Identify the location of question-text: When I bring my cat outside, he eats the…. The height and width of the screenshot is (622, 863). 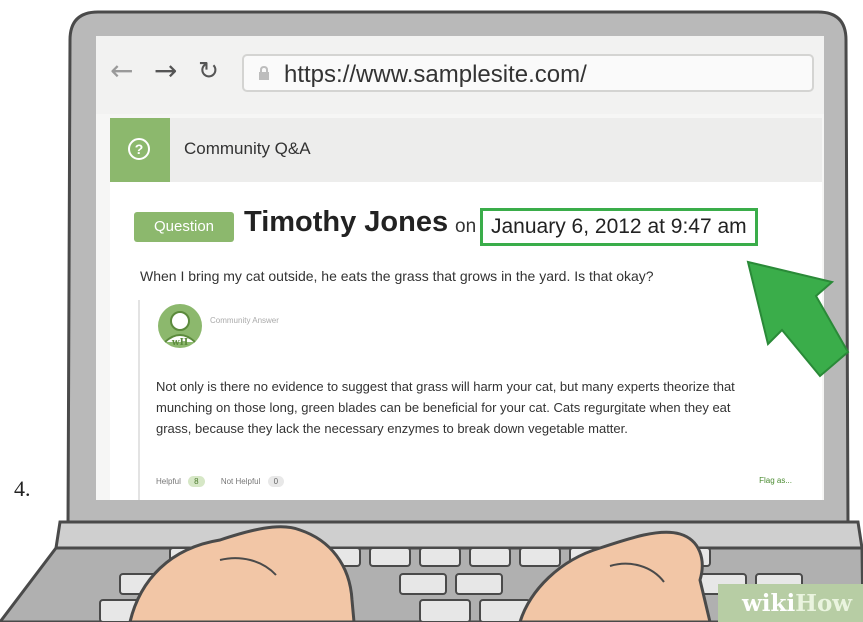
(397, 276).